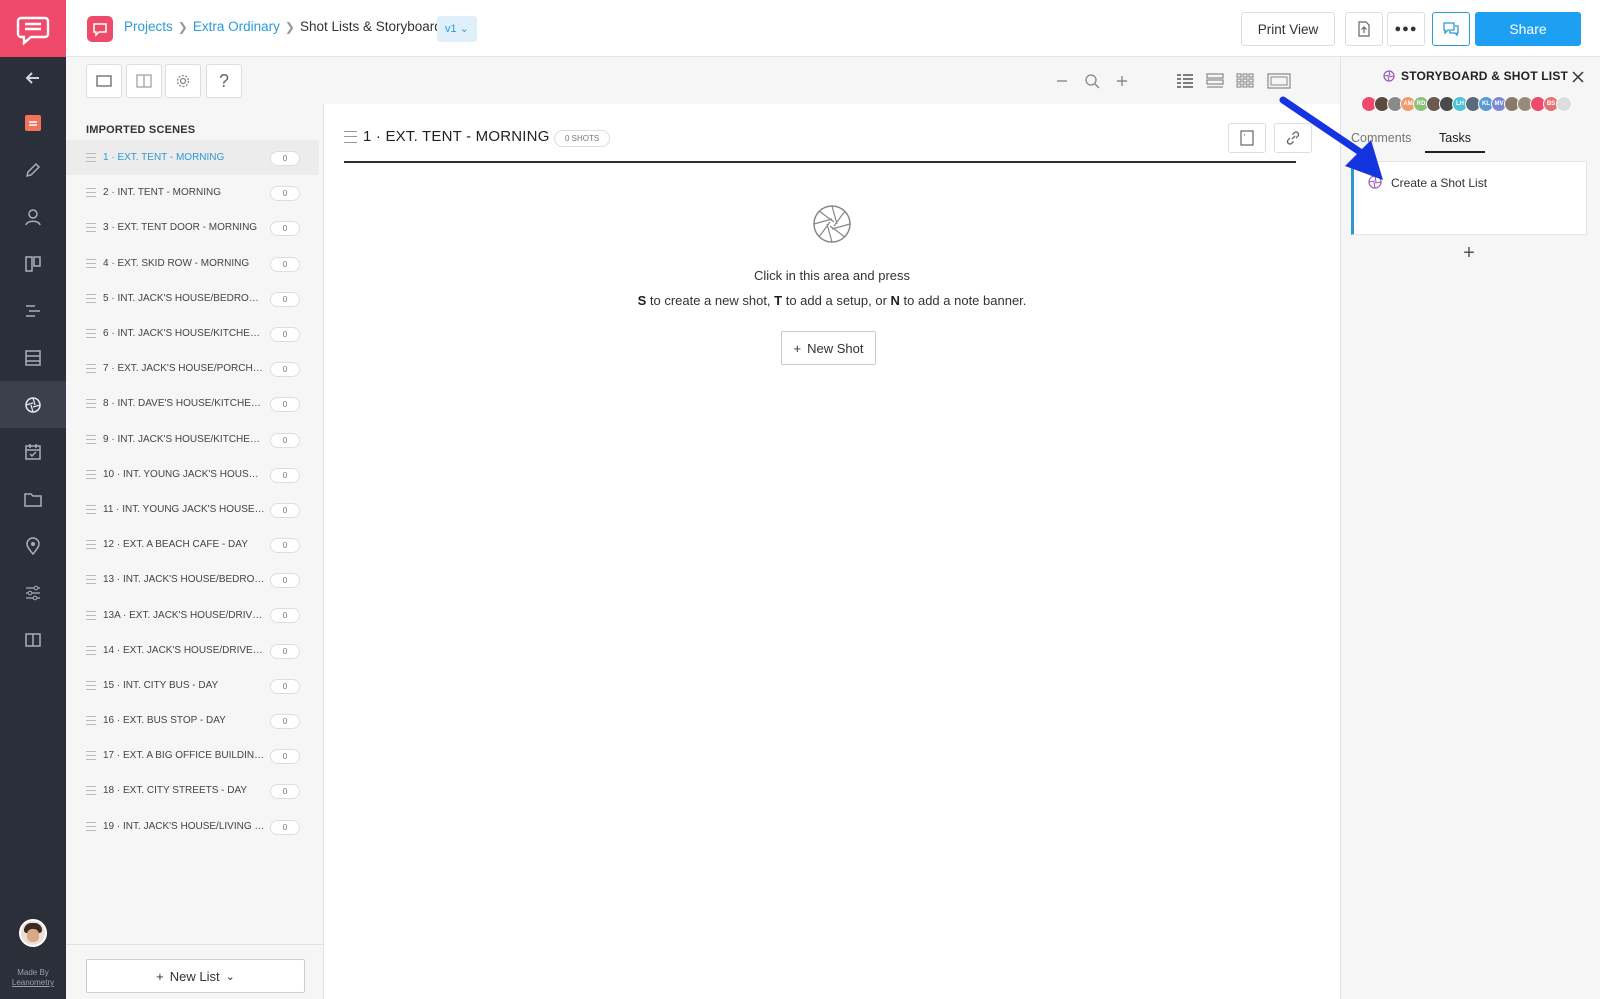 This screenshot has width=1600, height=999. What do you see at coordinates (33, 216) in the screenshot?
I see `nav-contacts` at bounding box center [33, 216].